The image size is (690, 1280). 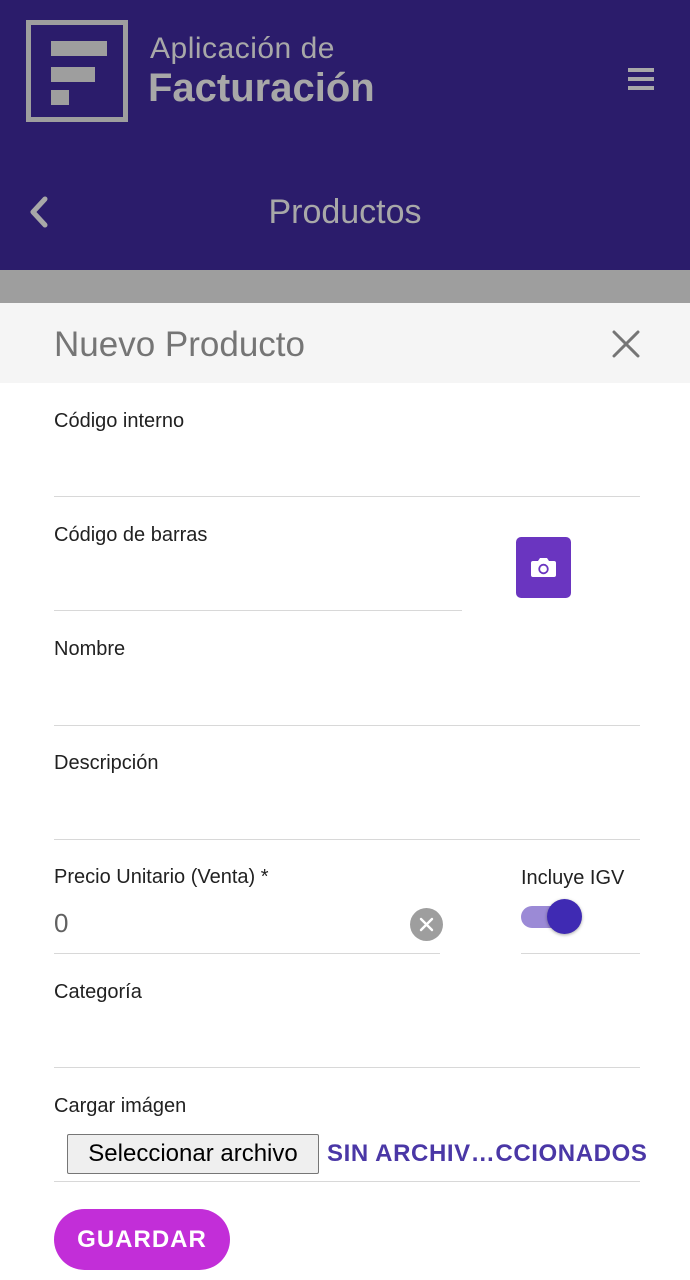 I want to click on imagen-label: Cargar imágen, so click(x=120, y=1106).